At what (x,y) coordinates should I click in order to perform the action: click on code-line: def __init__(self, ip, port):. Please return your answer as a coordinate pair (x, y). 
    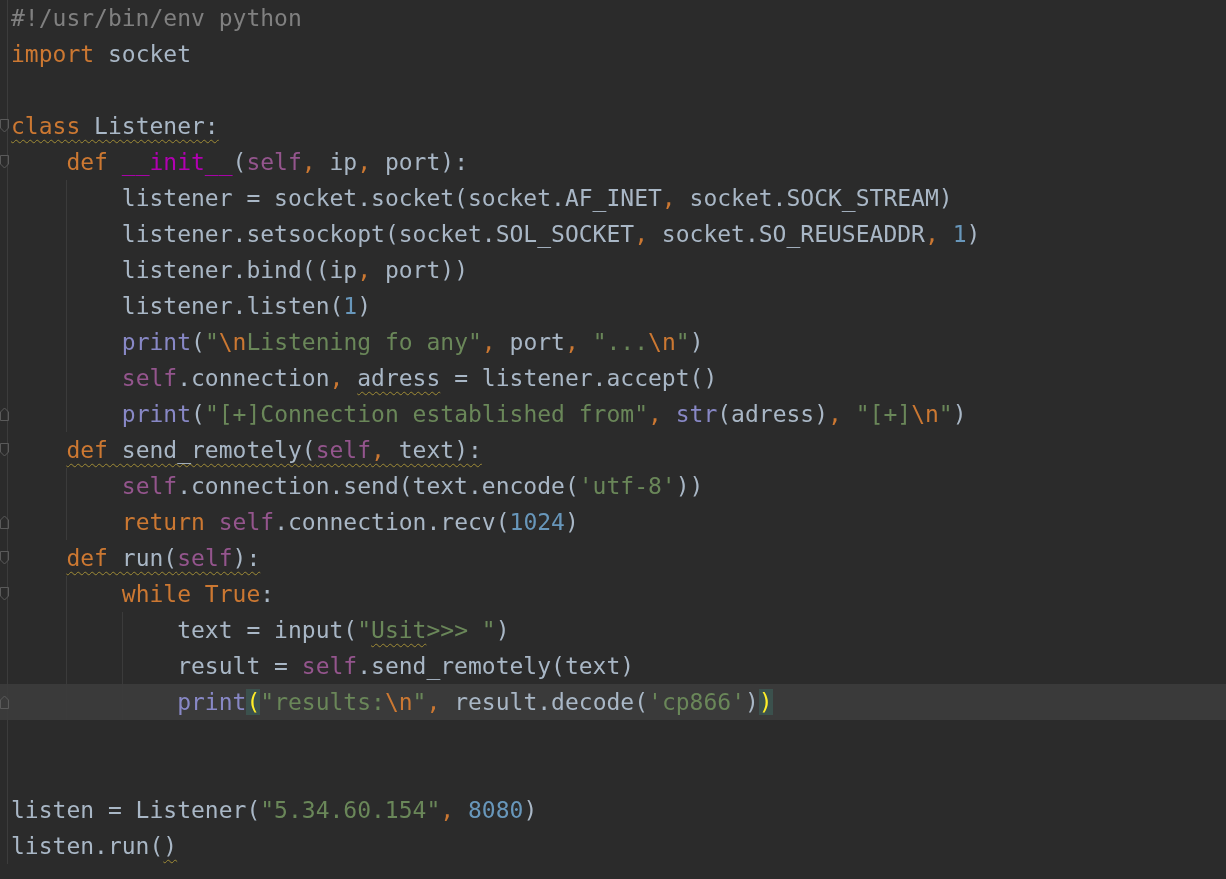
    Looking at the image, I should click on (267, 163).